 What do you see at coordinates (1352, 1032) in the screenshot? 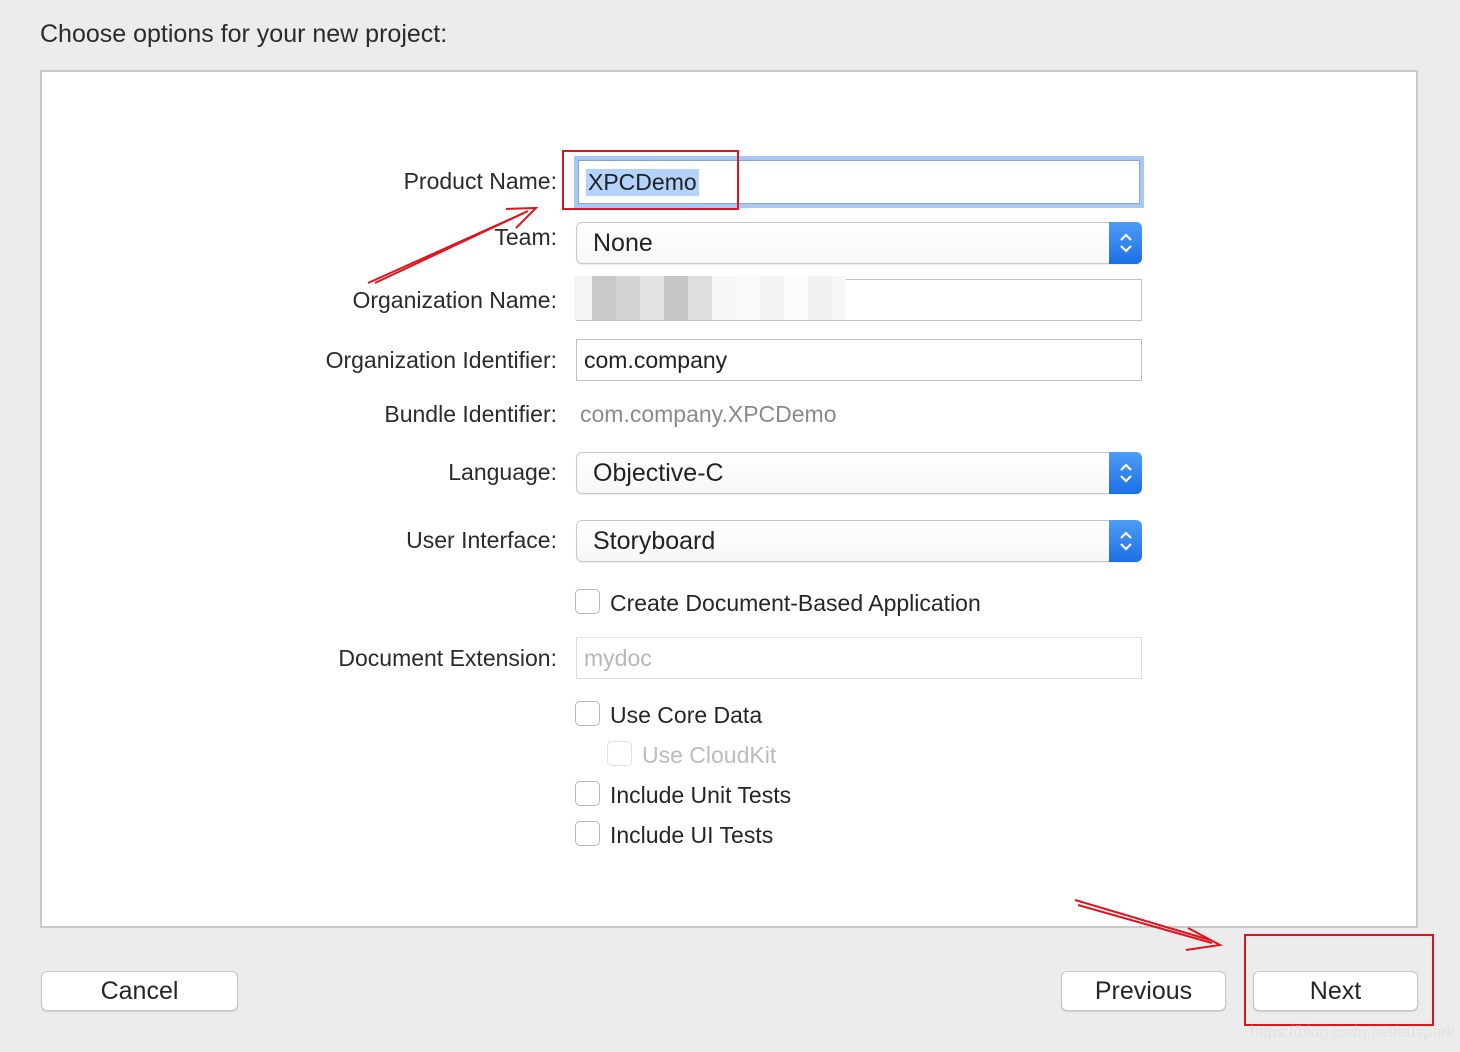
I see `watermark: https://blog.csdn.net/auspark` at bounding box center [1352, 1032].